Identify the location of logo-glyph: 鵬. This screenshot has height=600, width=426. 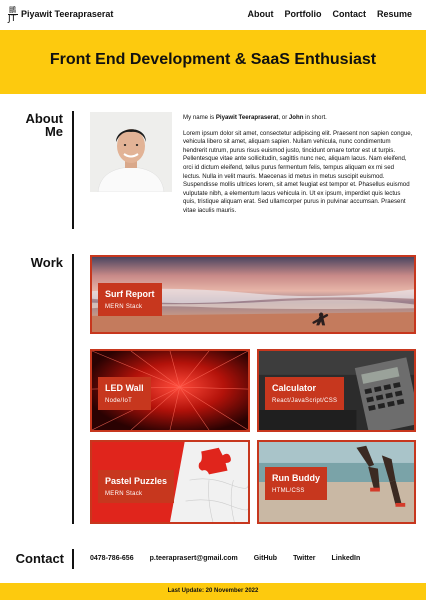
(12, 10).